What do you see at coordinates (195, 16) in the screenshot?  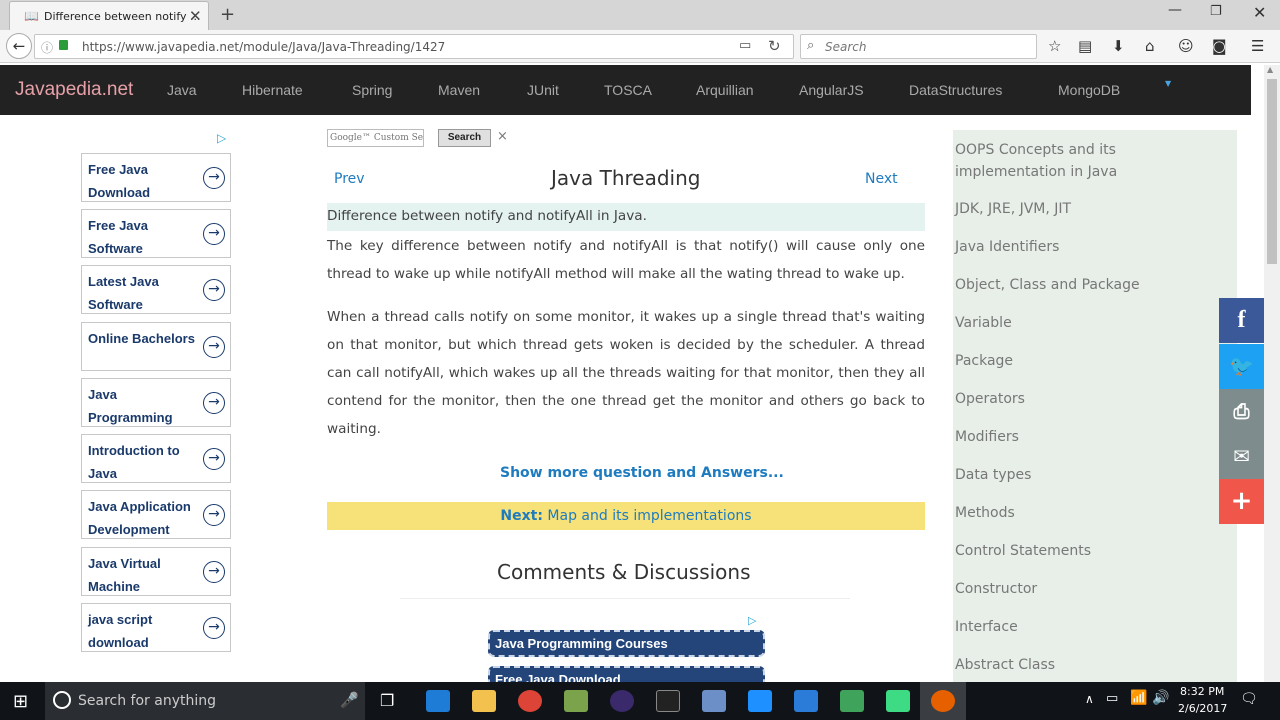 I see `tab-close-icon: ✕` at bounding box center [195, 16].